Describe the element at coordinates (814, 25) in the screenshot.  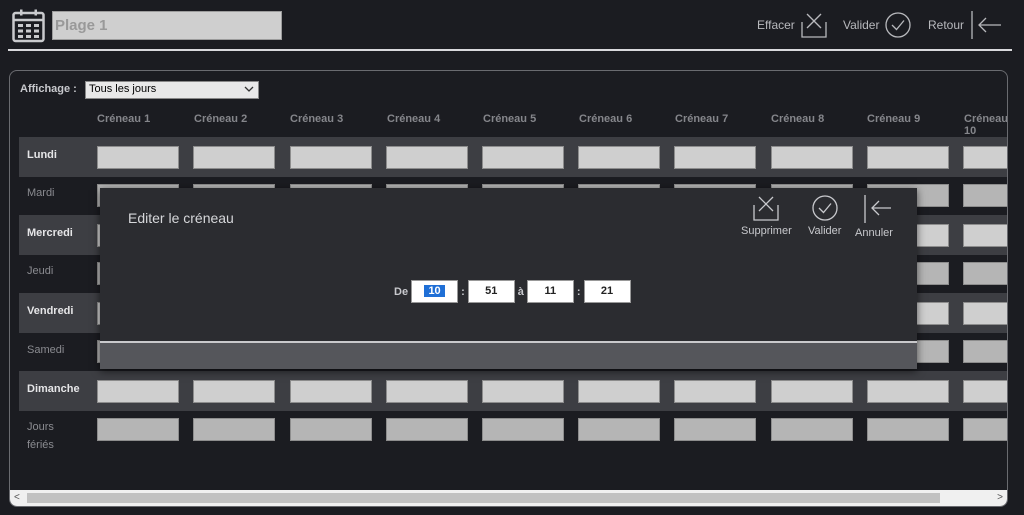
I see `clear-x-box-icon` at that location.